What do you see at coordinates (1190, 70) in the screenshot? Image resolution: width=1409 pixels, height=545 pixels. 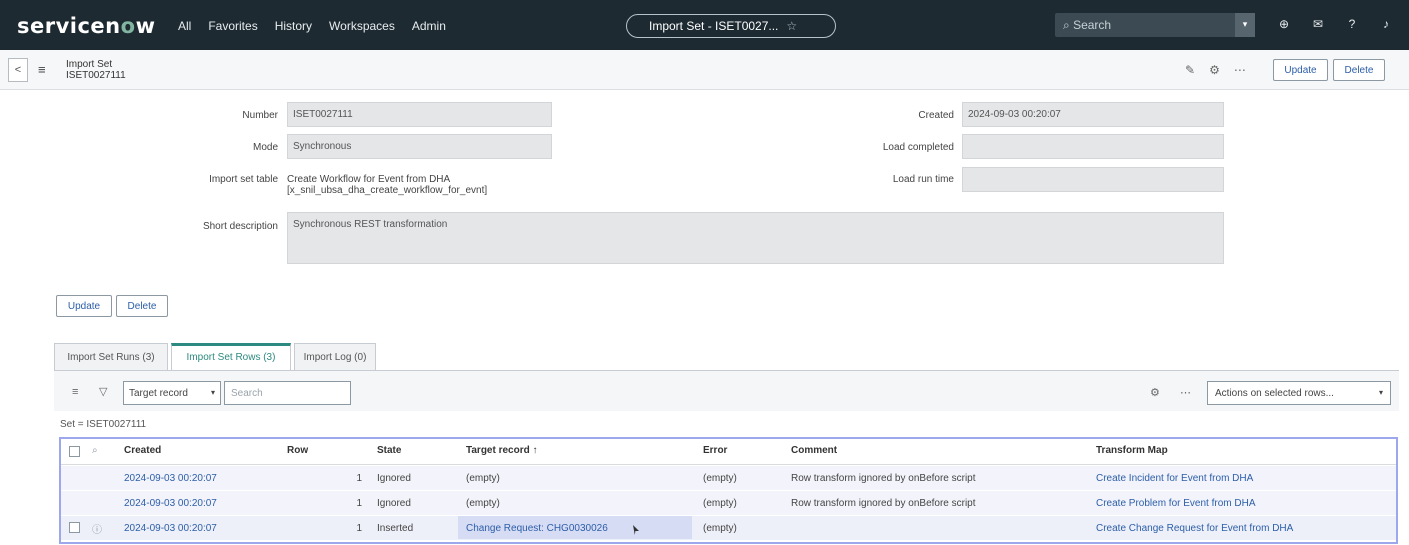 I see `paperclip-icon: ✎` at bounding box center [1190, 70].